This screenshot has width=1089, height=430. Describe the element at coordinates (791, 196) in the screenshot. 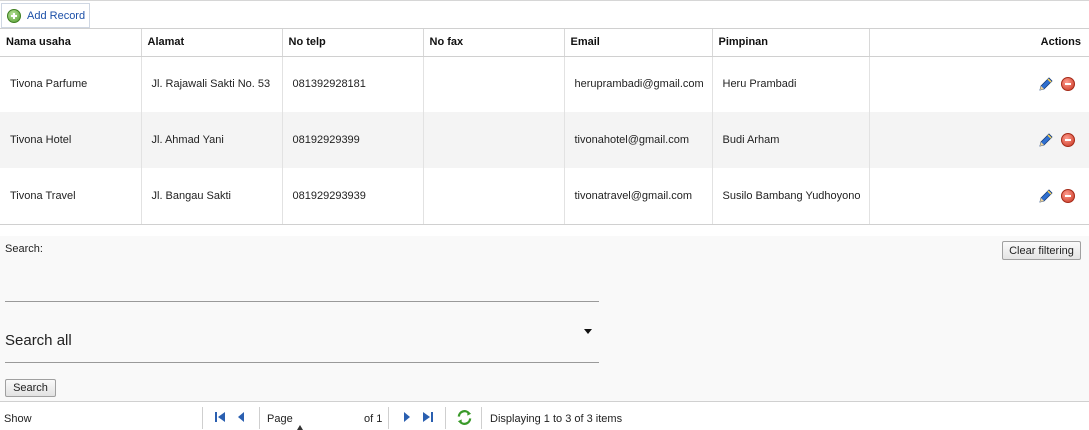

I see `cell-pimpinan: Susilo Bambang Yudhoyono` at that location.